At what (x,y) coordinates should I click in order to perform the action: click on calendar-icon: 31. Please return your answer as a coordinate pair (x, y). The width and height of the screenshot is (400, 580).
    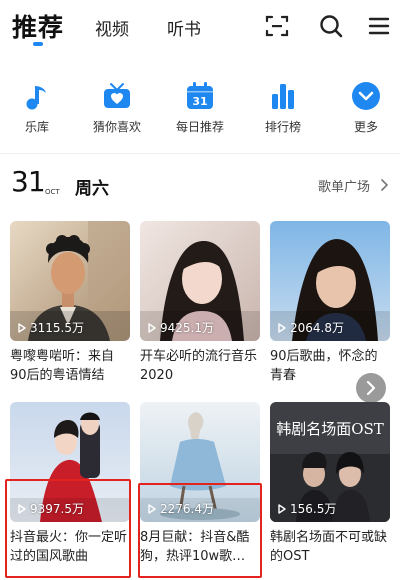
    Looking at the image, I should click on (200, 95).